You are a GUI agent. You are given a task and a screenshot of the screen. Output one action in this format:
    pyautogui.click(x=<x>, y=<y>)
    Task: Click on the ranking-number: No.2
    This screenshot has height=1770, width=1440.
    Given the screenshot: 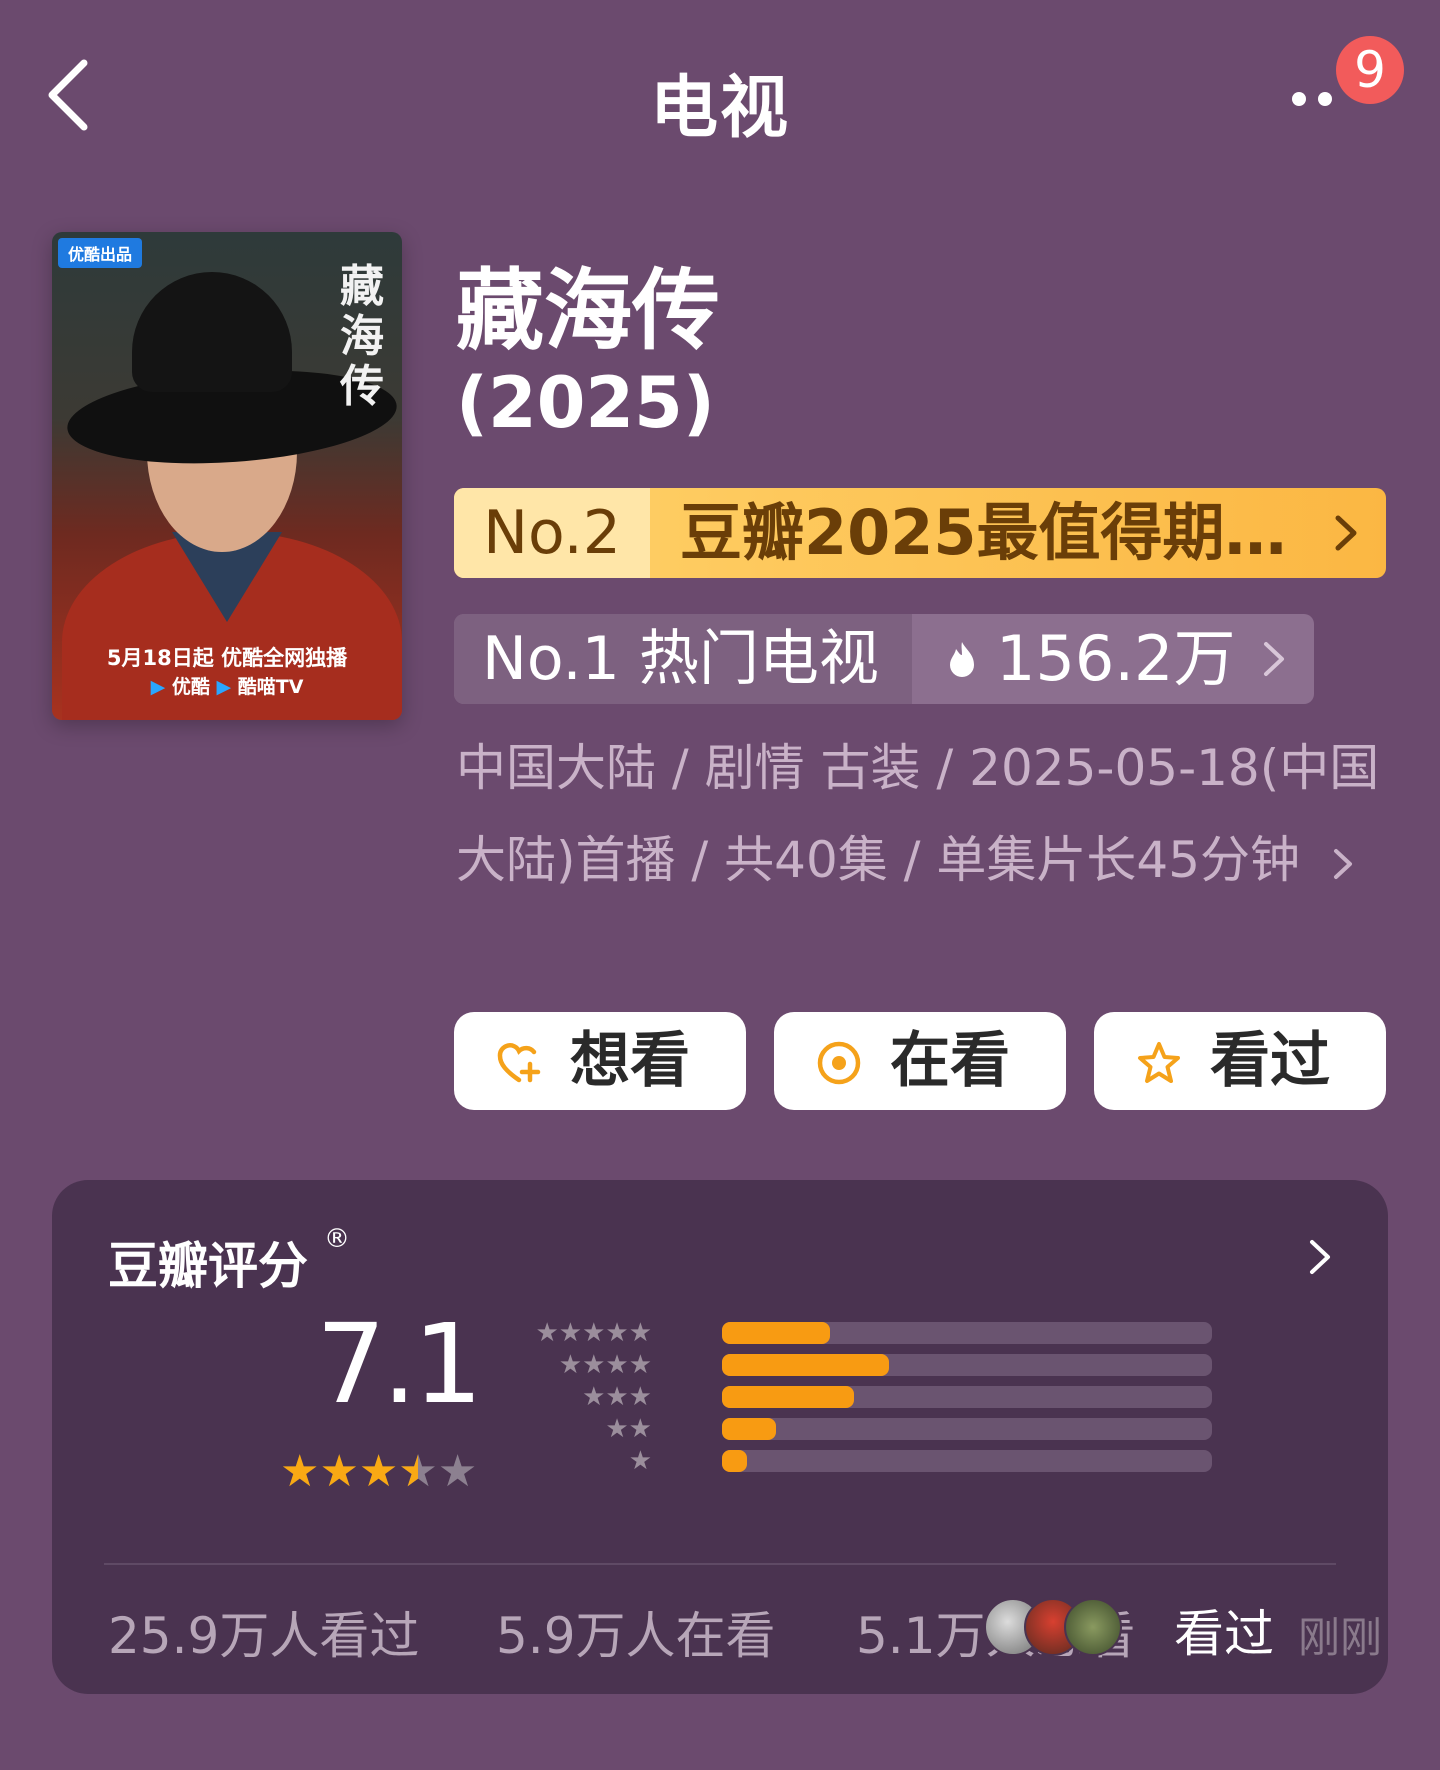 What is the action you would take?
    pyautogui.click(x=552, y=533)
    